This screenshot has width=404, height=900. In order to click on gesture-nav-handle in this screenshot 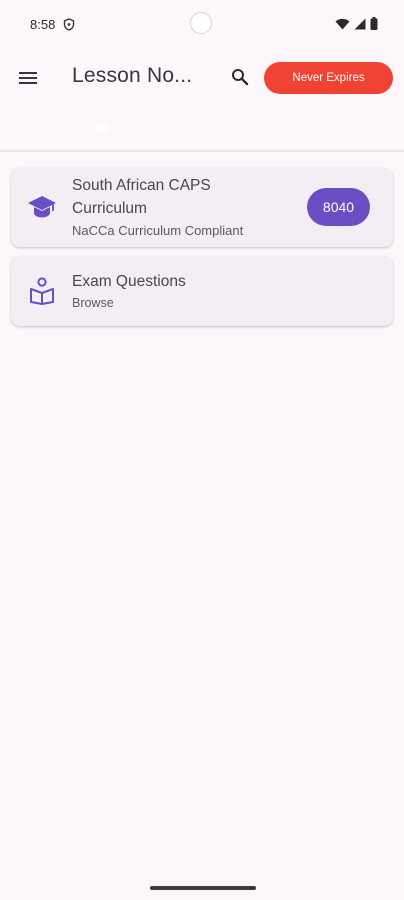, I will do `click(203, 888)`.